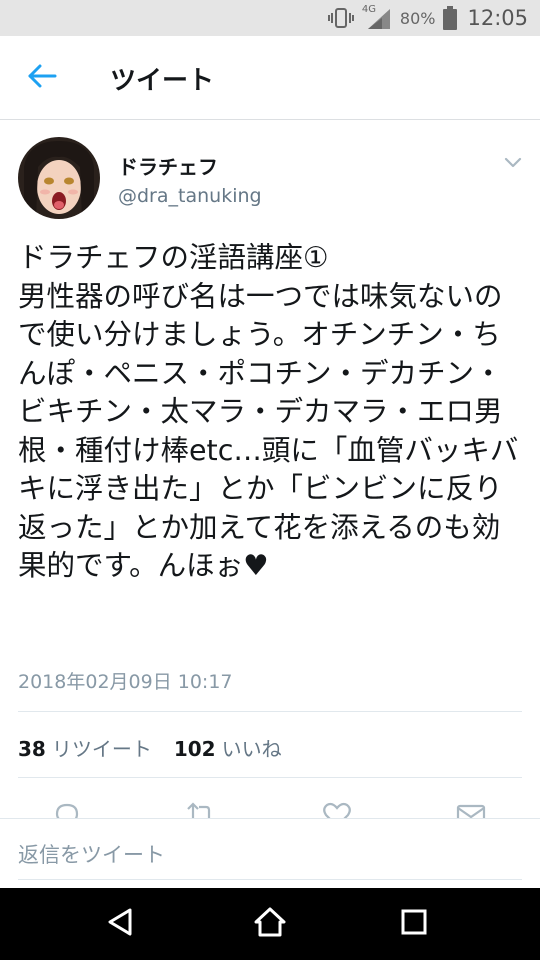 The width and height of the screenshot is (540, 960). I want to click on back-button, so click(42, 78).